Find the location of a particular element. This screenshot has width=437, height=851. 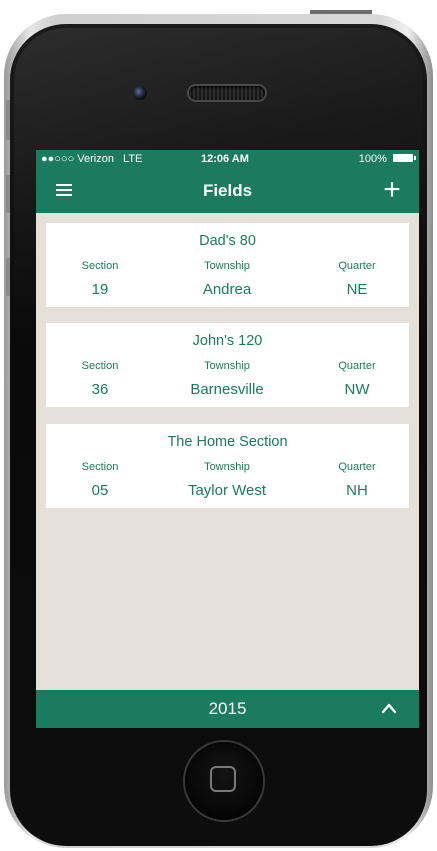

earpiece-speaker is located at coordinates (227, 93).